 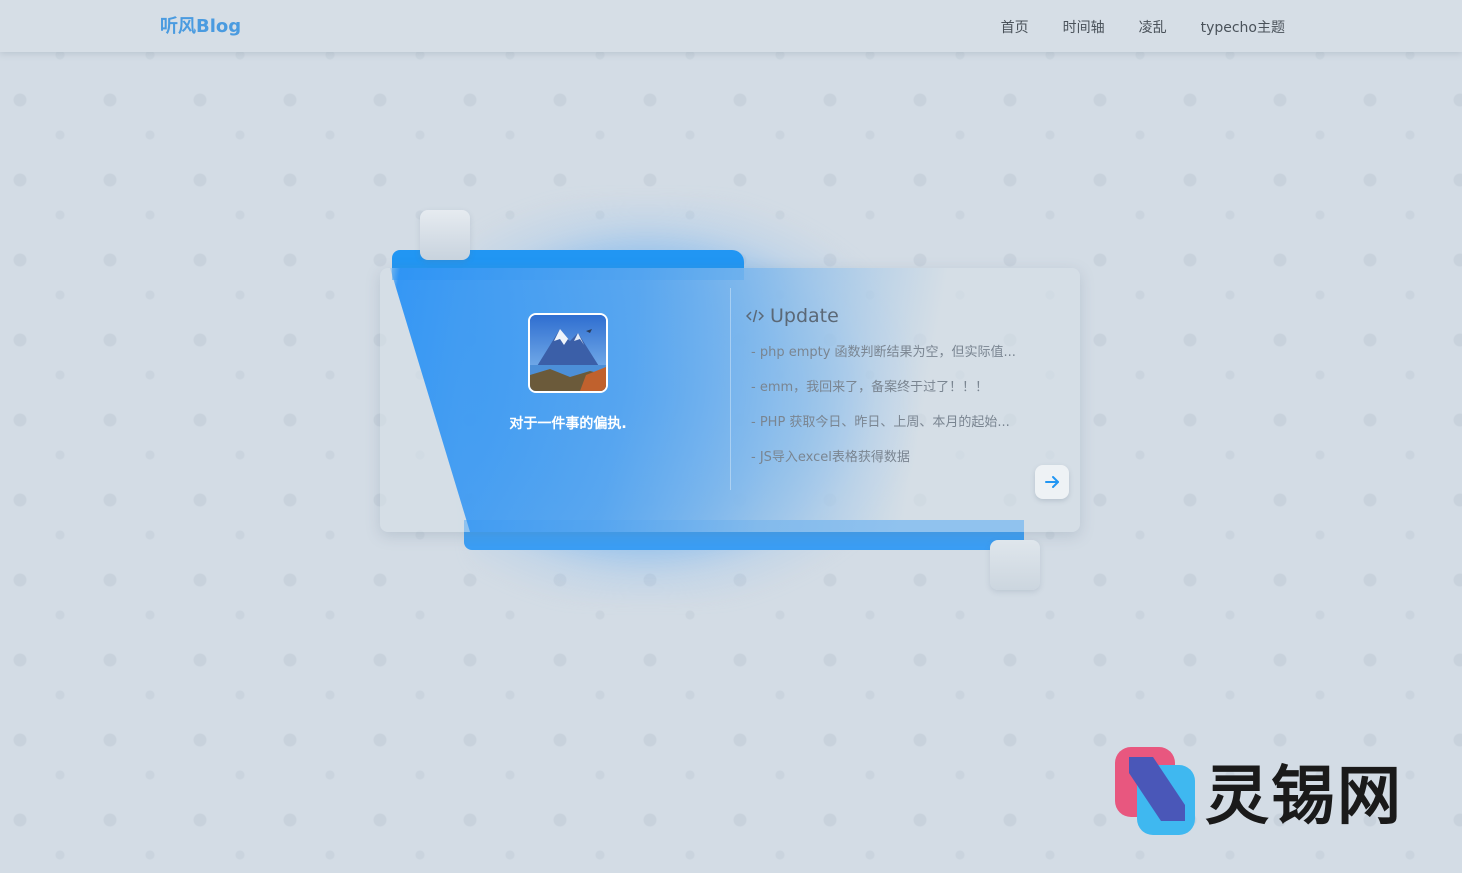 What do you see at coordinates (883, 466) in the screenshot?
I see `post-link: - JS导入excel表格获得数据` at bounding box center [883, 466].